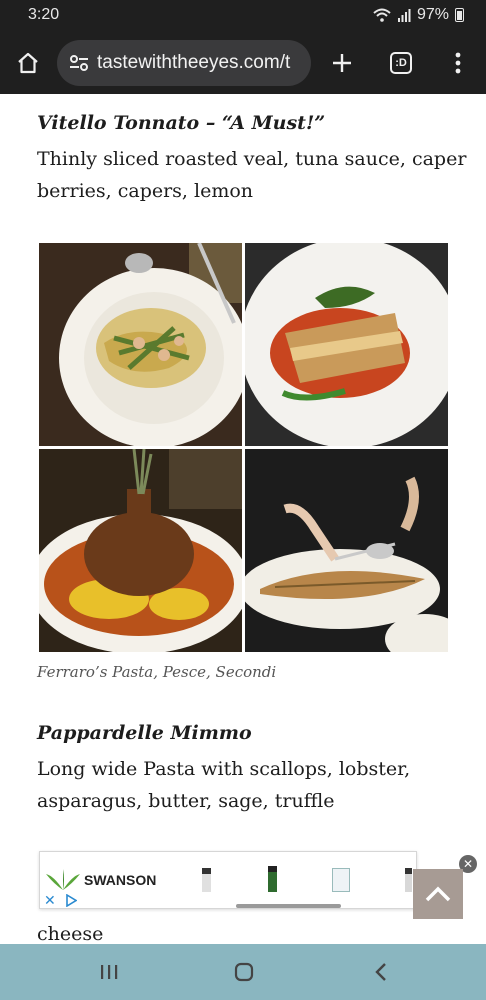 The image size is (486, 1000). Describe the element at coordinates (79, 63) in the screenshot. I see `site-settings-icon` at that location.